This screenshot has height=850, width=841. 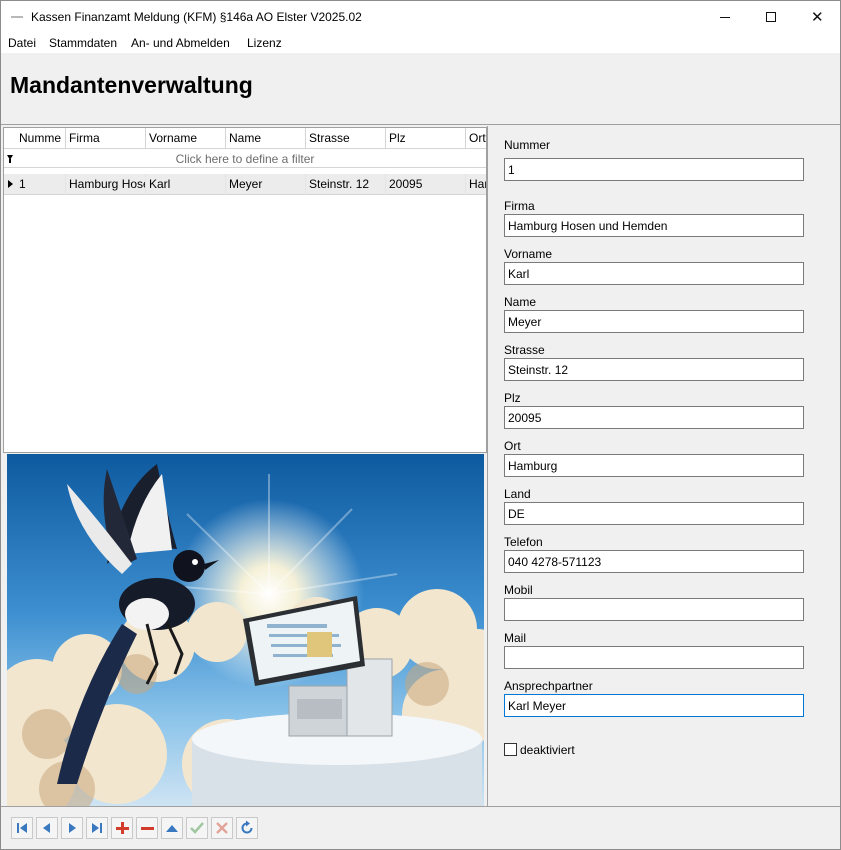 I want to click on nummer-field, so click(x=654, y=169).